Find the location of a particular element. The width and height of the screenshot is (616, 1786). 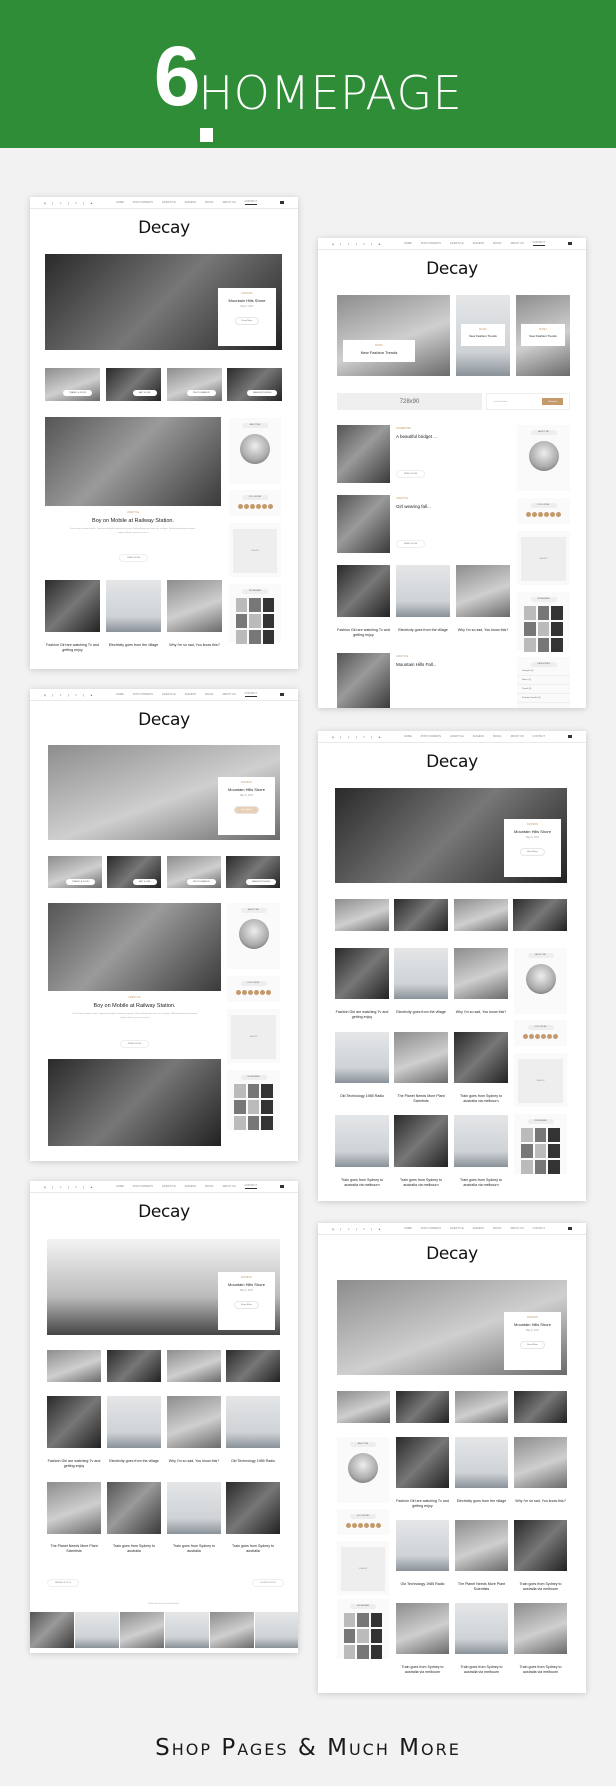

nav-item-active: Contact is located at coordinates (250, 202).